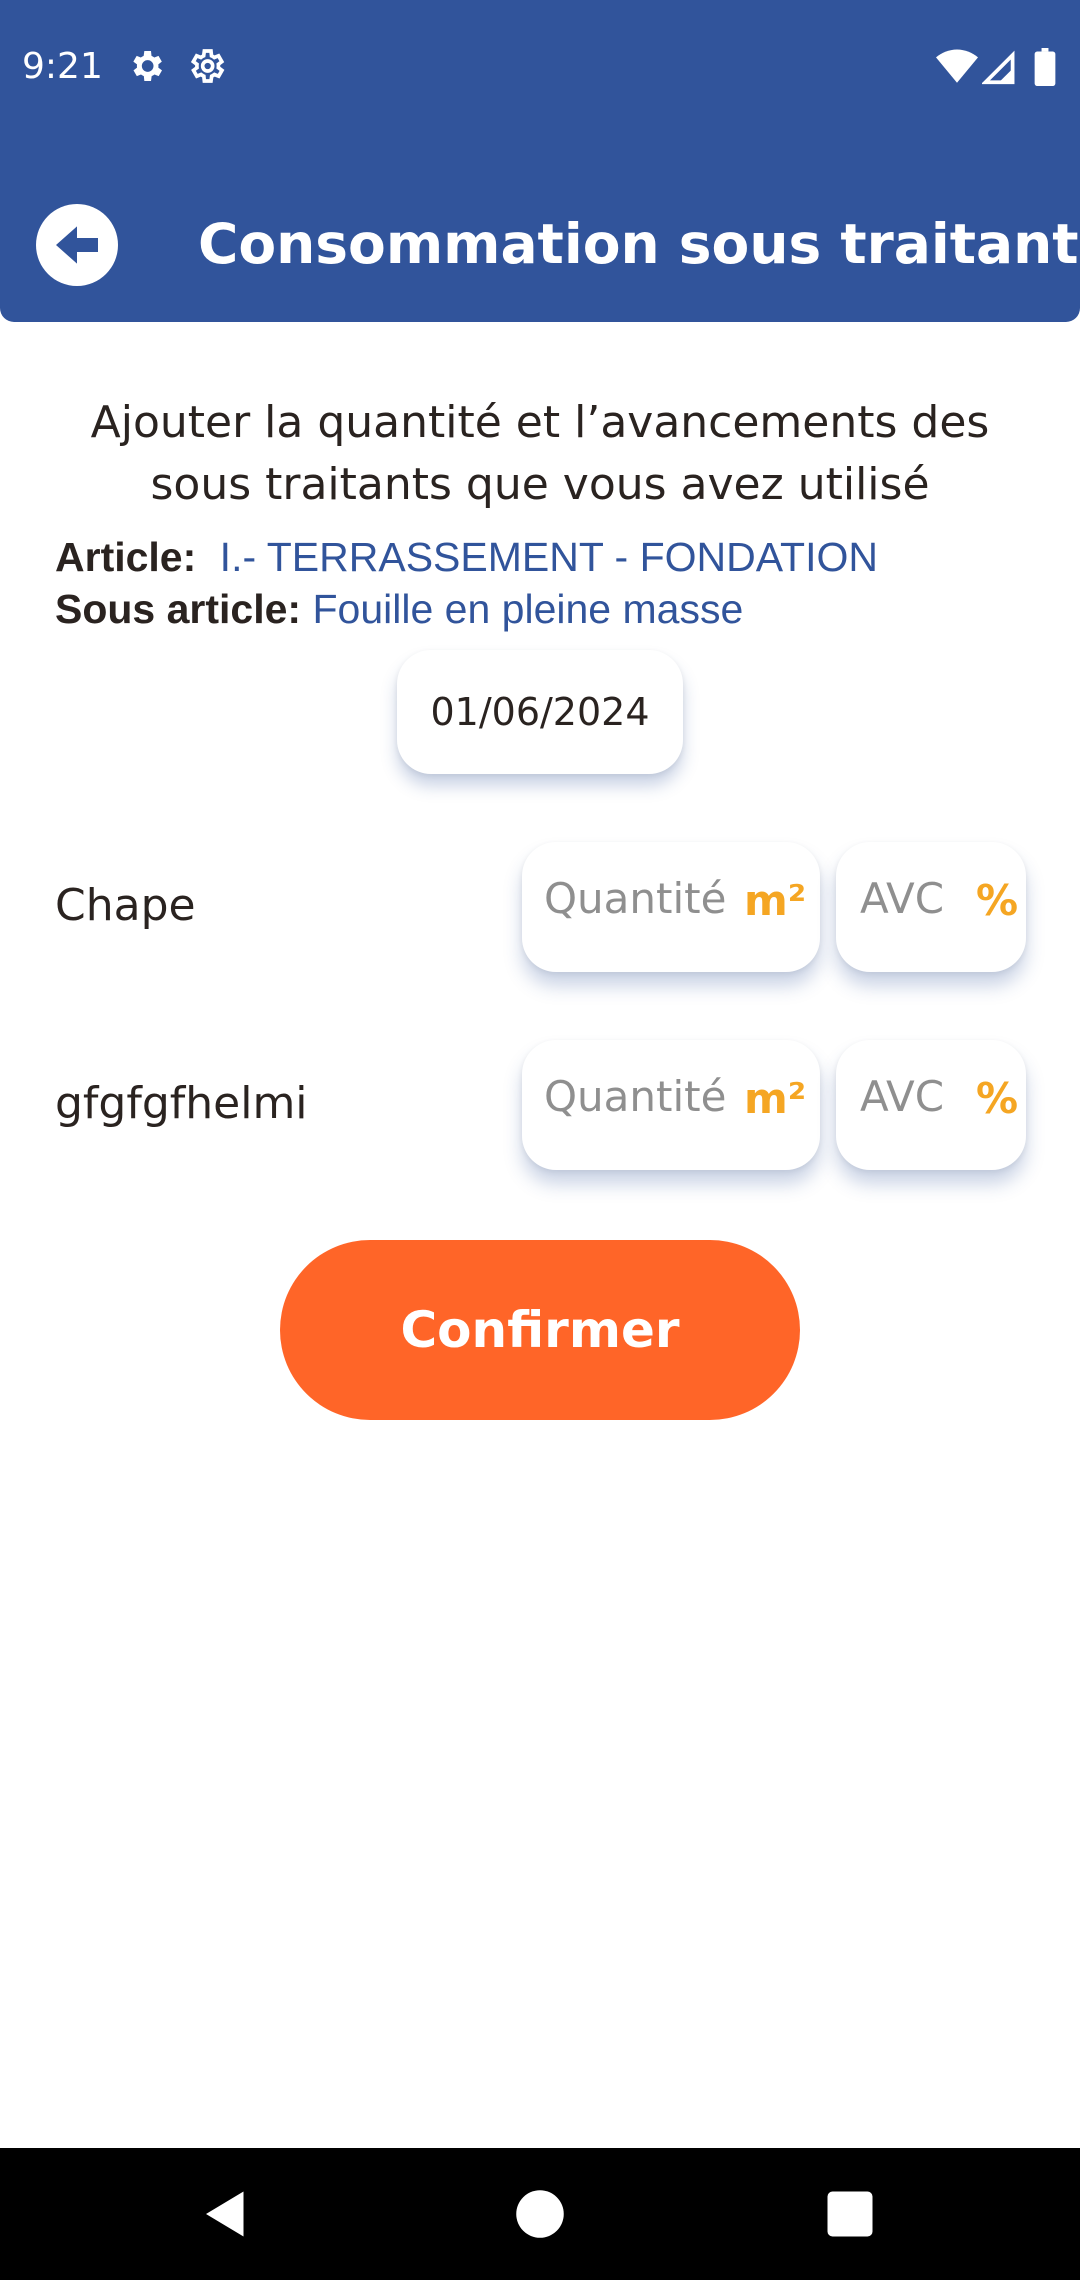 The height and width of the screenshot is (2280, 1080). What do you see at coordinates (998, 67) in the screenshot?
I see `signal-icon` at bounding box center [998, 67].